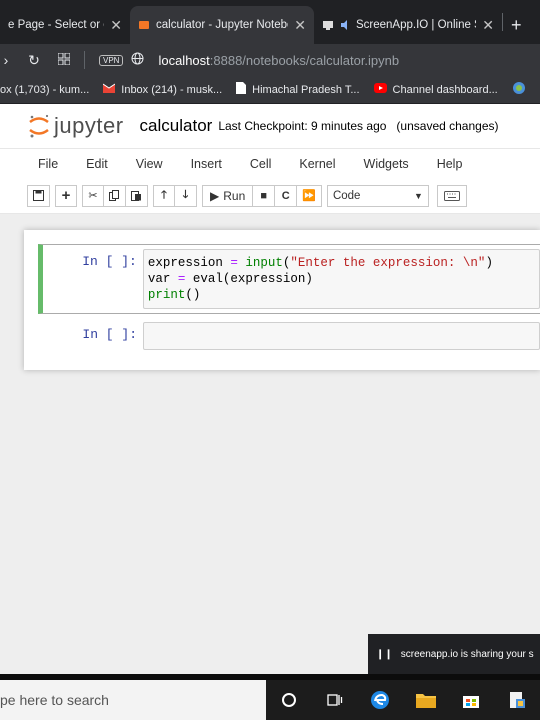 The image size is (540, 720). Describe the element at coordinates (34, 60) in the screenshot. I see `reload-icon: ↻` at that location.